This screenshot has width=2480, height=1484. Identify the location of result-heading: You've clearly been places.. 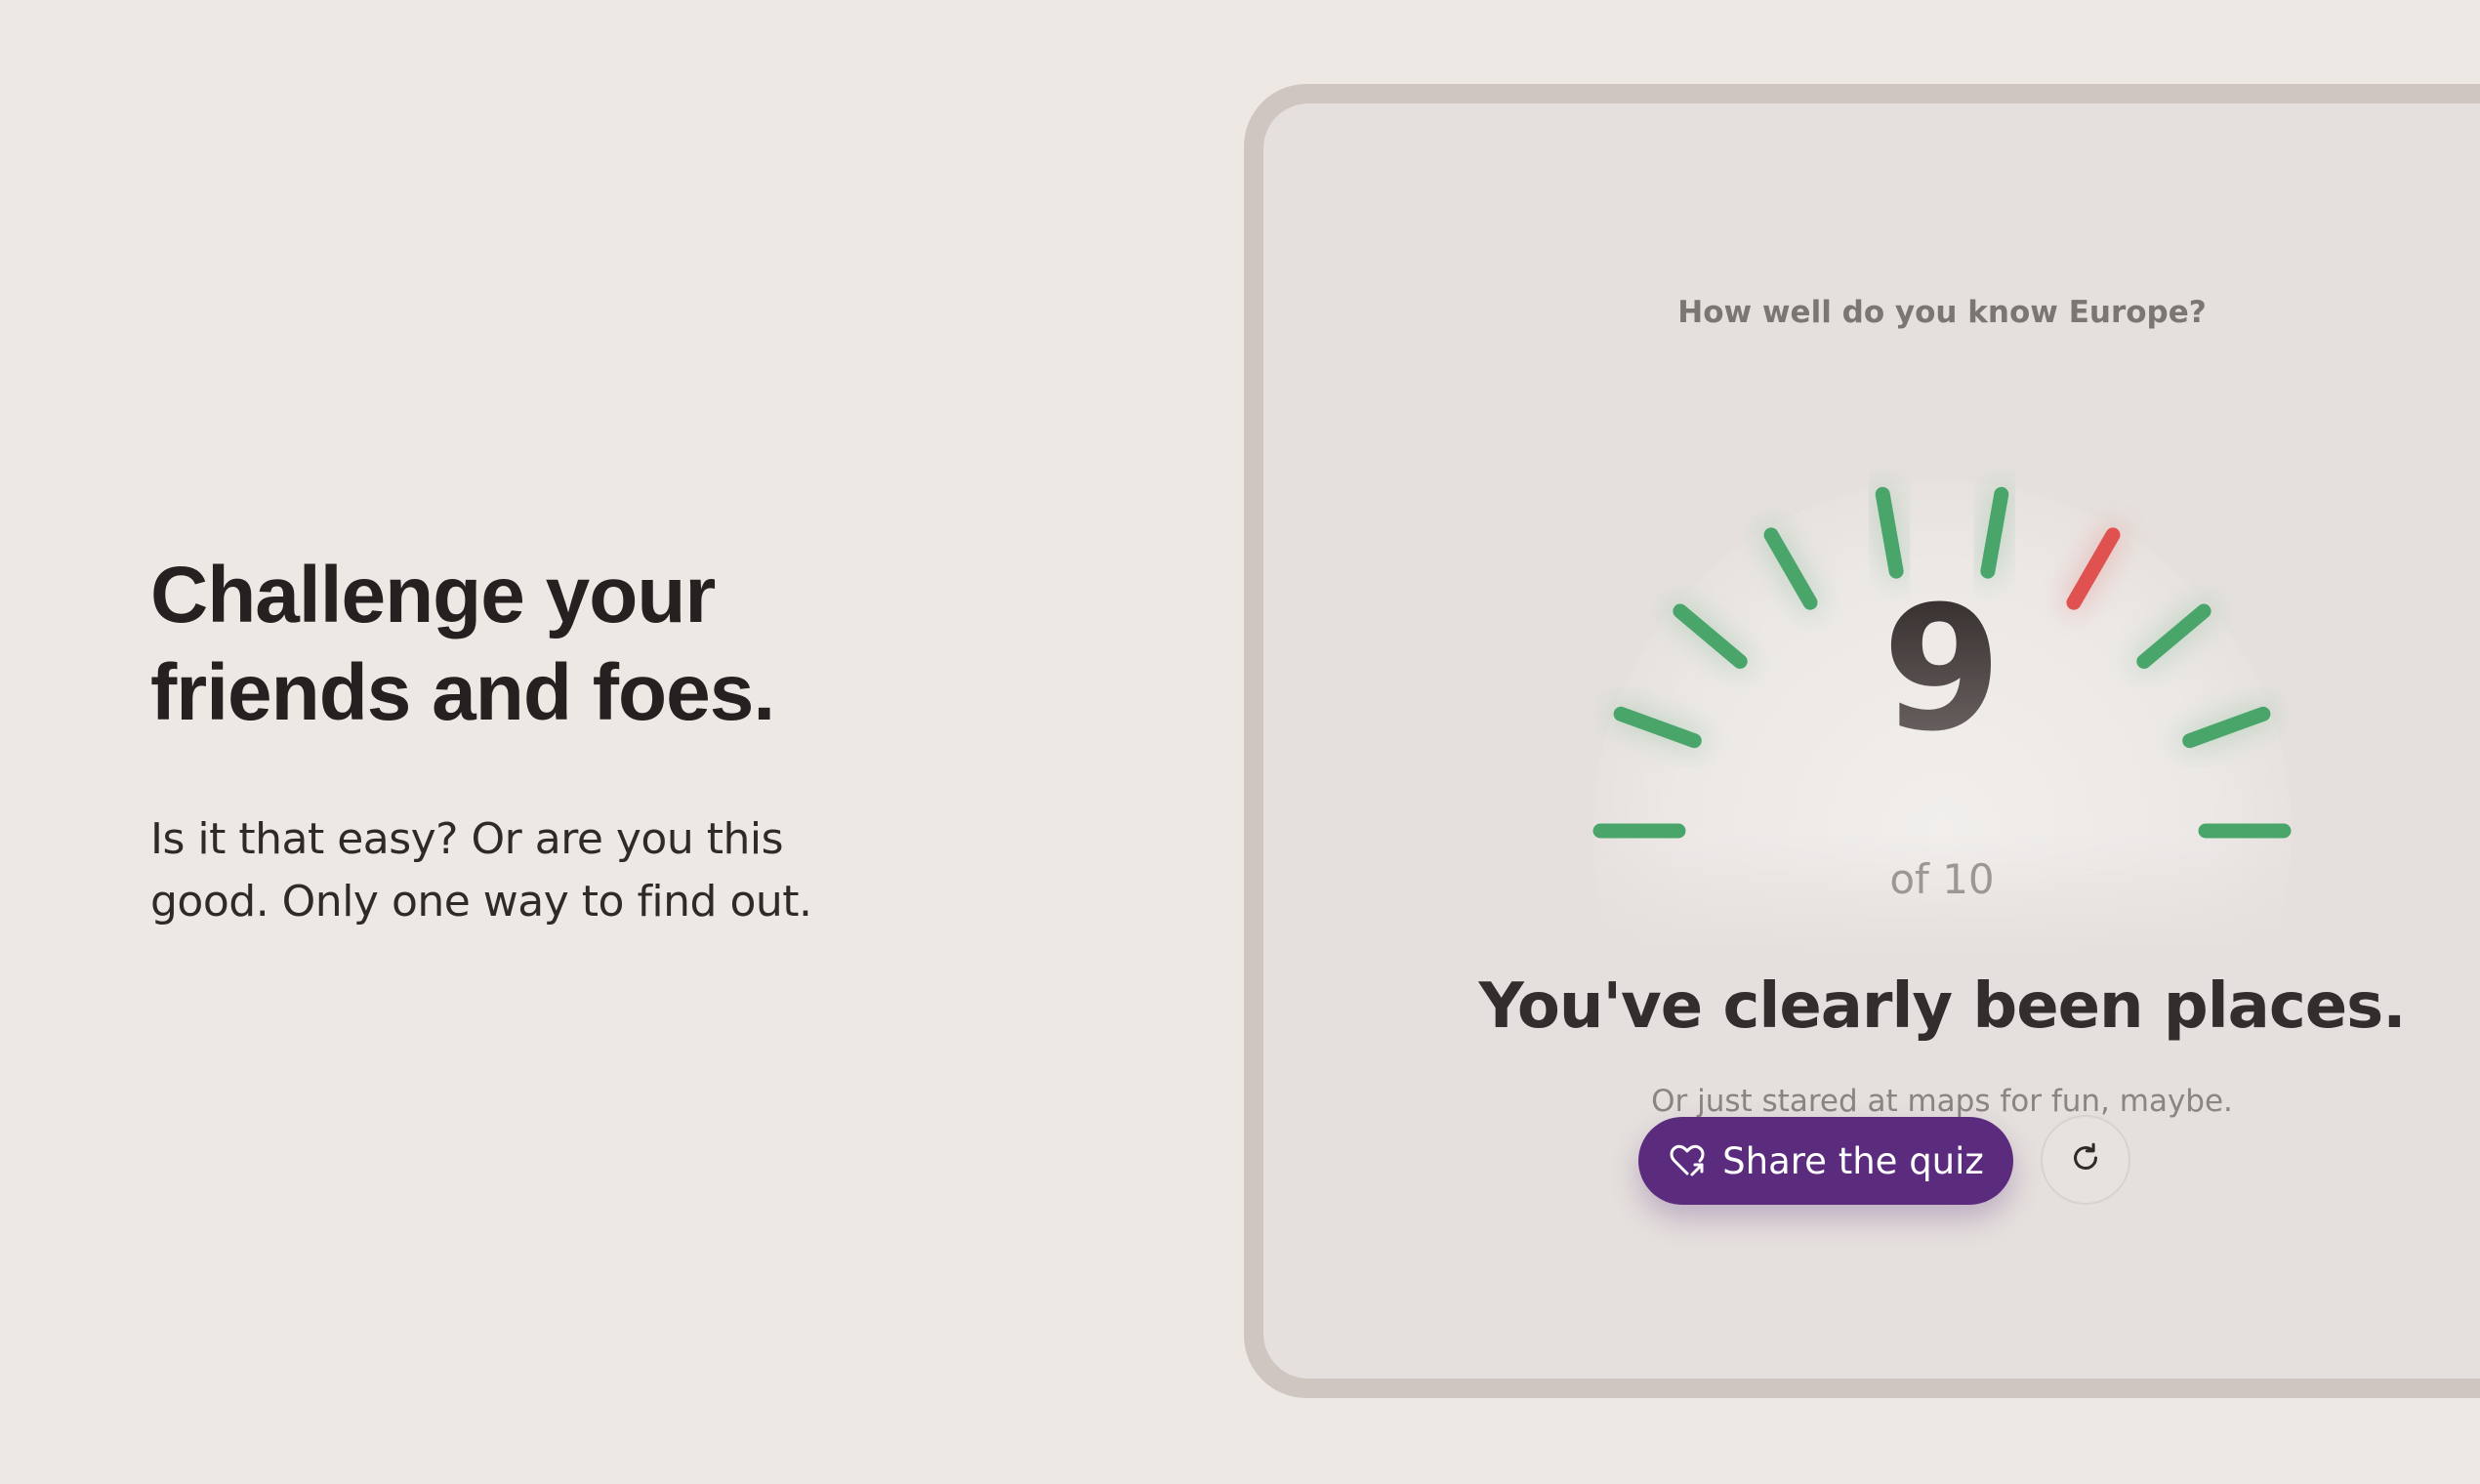
(1942, 1007).